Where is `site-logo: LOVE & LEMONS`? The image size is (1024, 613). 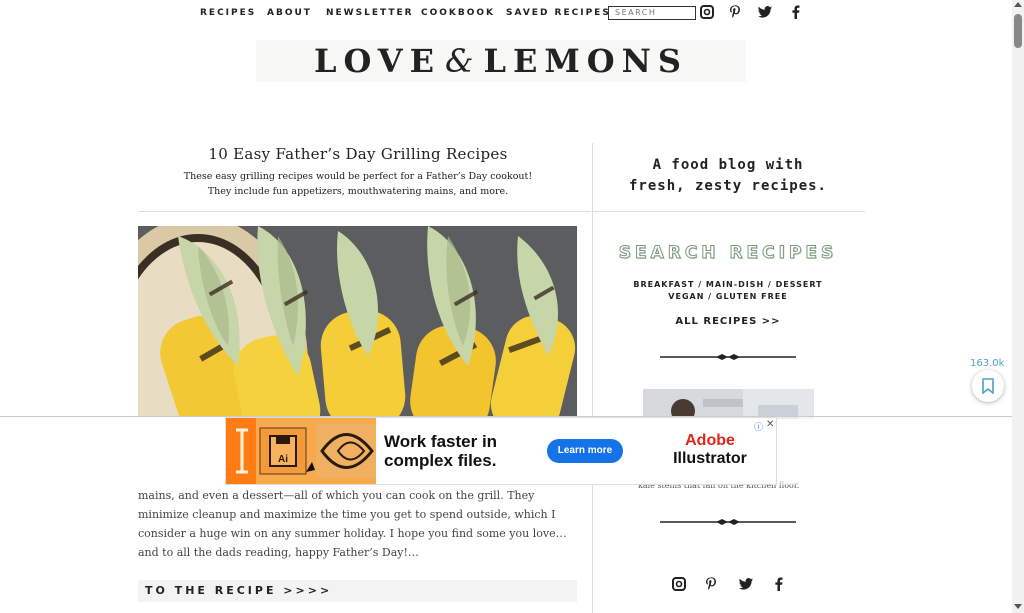 site-logo: LOVE & LEMONS is located at coordinates (501, 61).